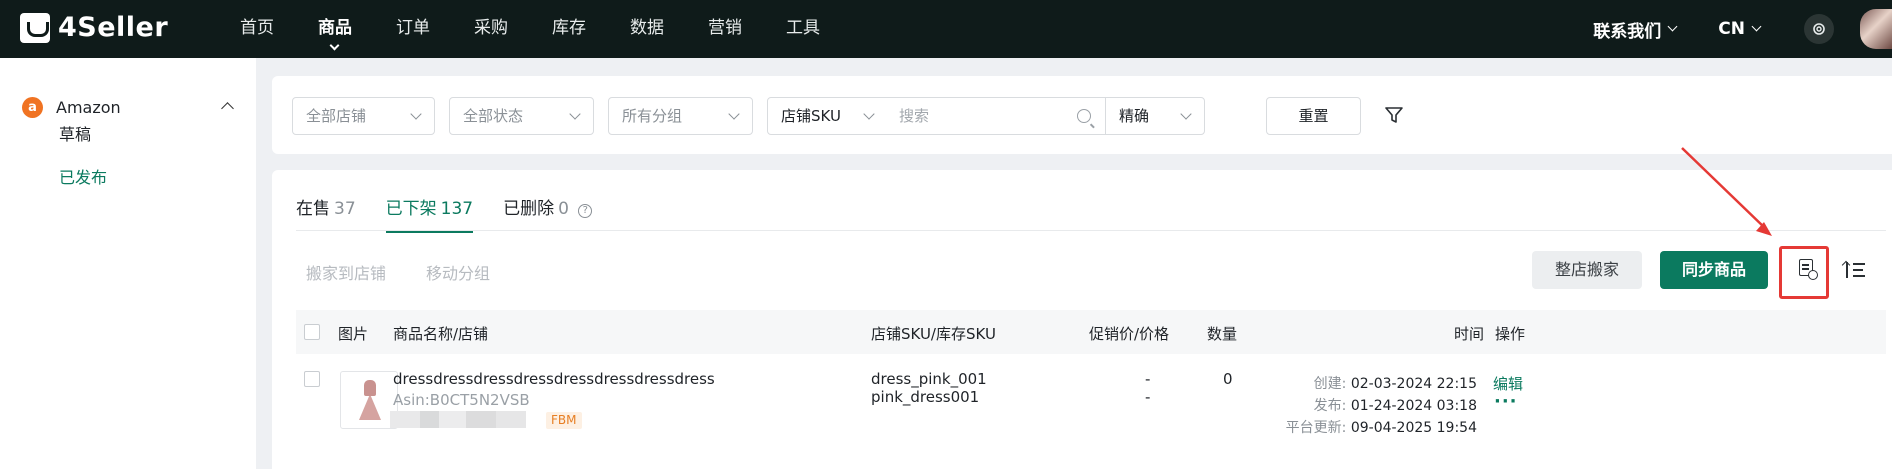 Image resolution: width=1892 pixels, height=469 pixels. What do you see at coordinates (32, 107) in the screenshot?
I see `amazon-icon: a` at bounding box center [32, 107].